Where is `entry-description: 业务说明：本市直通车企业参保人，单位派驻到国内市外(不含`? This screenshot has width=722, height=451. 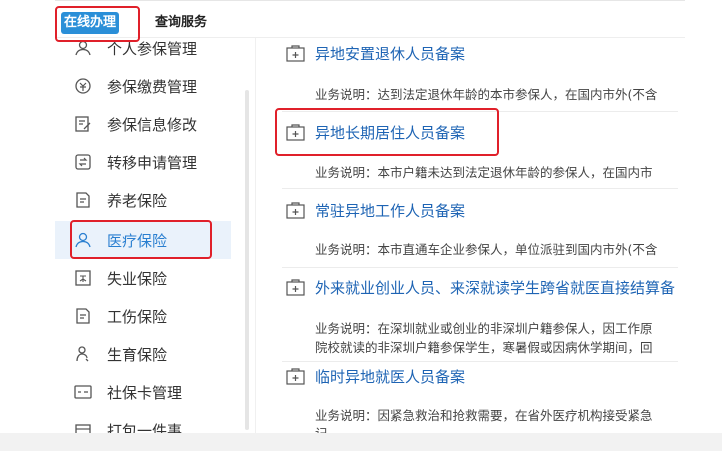
entry-description: 业务说明：本市直通车企业参保人，单位派驻到国内市外(不含 is located at coordinates (486, 249).